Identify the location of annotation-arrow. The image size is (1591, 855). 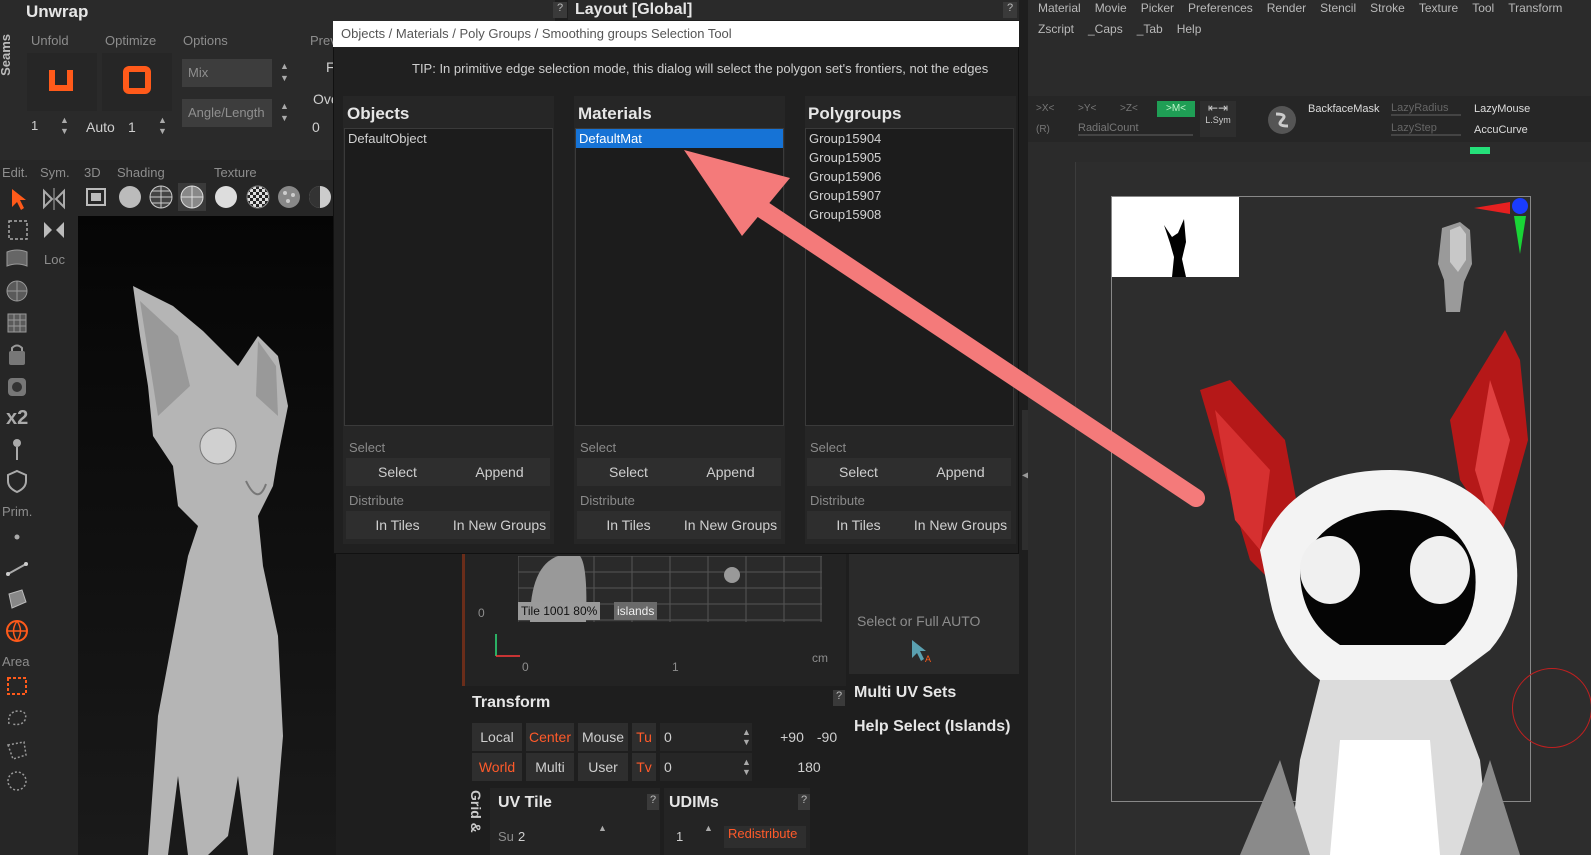
(944, 328).